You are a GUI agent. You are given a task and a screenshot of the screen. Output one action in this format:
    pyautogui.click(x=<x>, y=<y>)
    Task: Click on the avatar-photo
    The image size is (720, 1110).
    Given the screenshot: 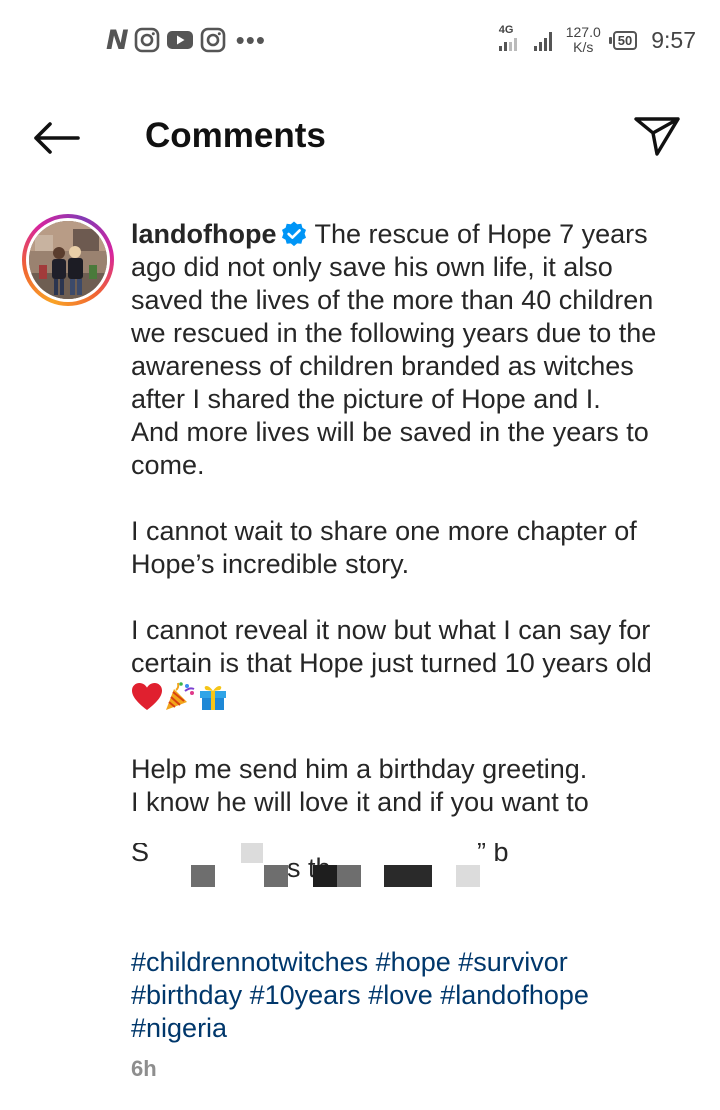 What is the action you would take?
    pyautogui.click(x=68, y=260)
    